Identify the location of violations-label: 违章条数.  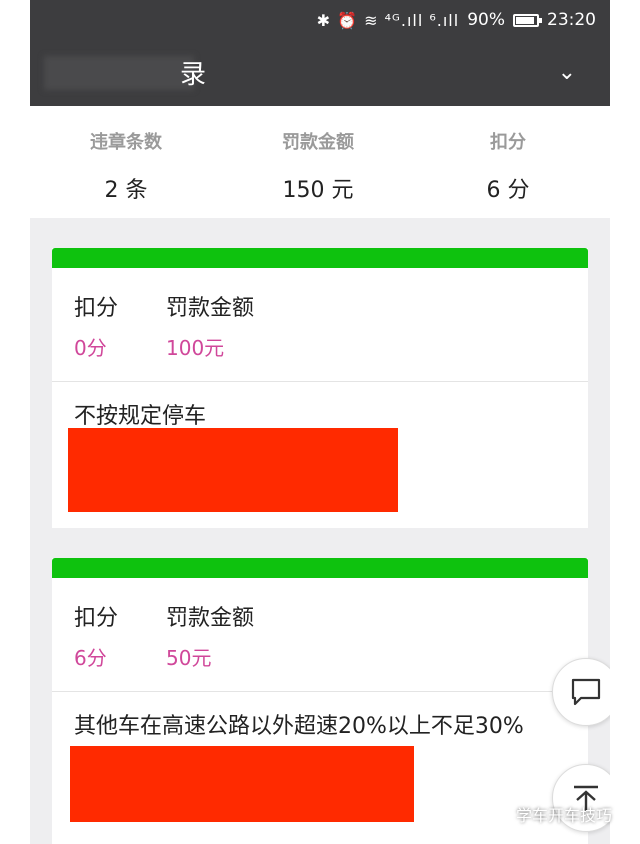
(126, 142).